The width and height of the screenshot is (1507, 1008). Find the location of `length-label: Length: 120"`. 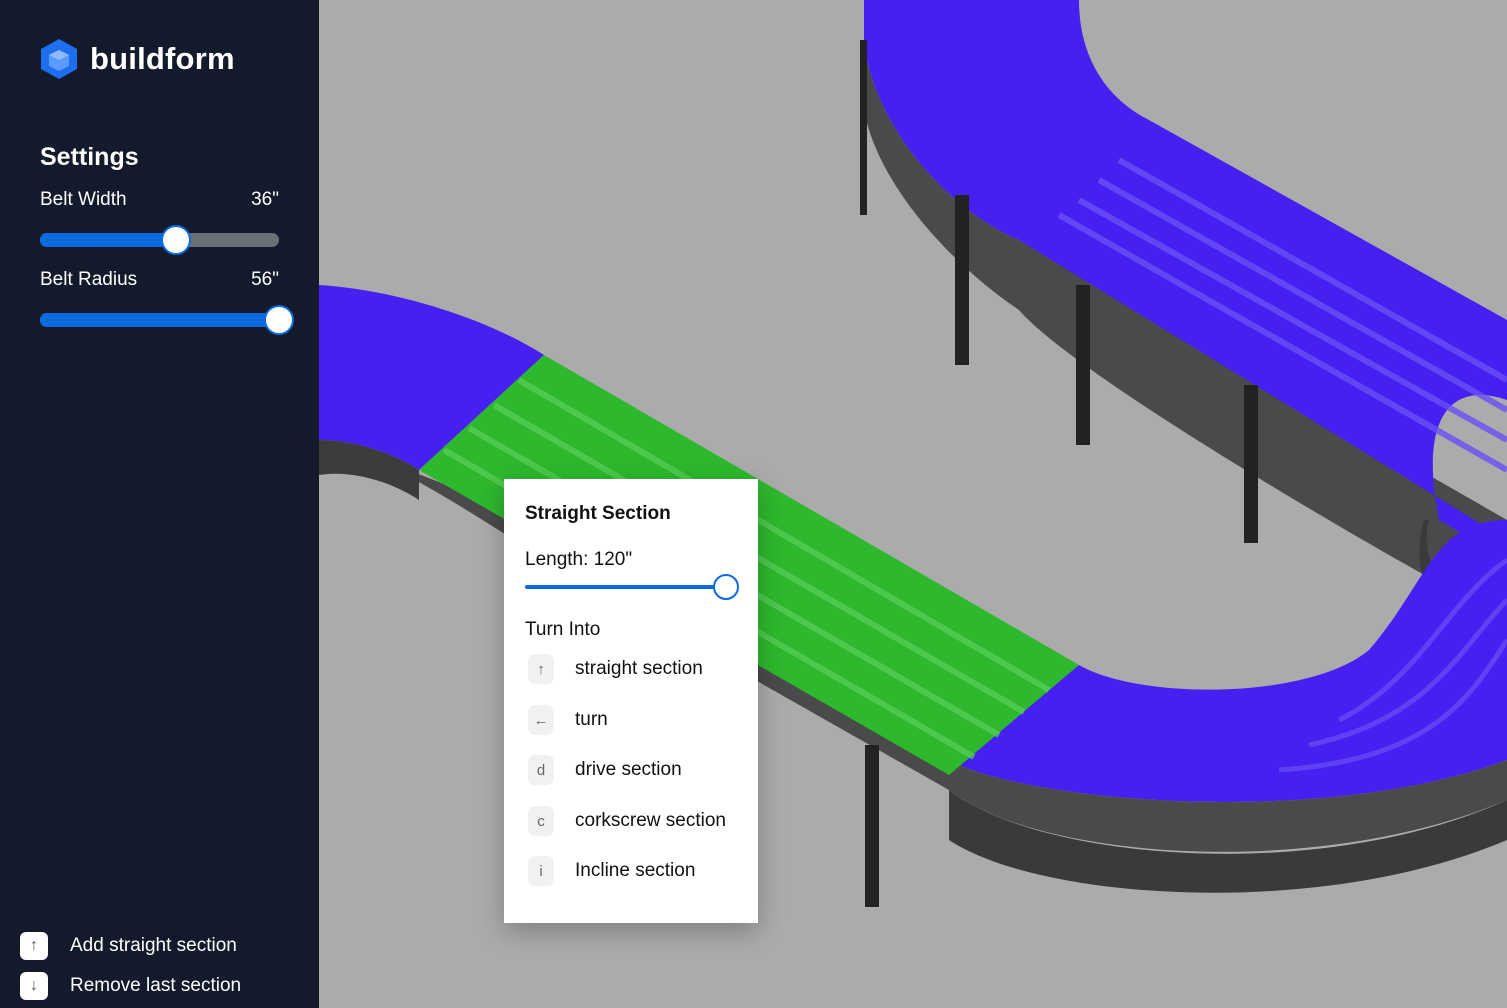

length-label: Length: 120" is located at coordinates (579, 559).